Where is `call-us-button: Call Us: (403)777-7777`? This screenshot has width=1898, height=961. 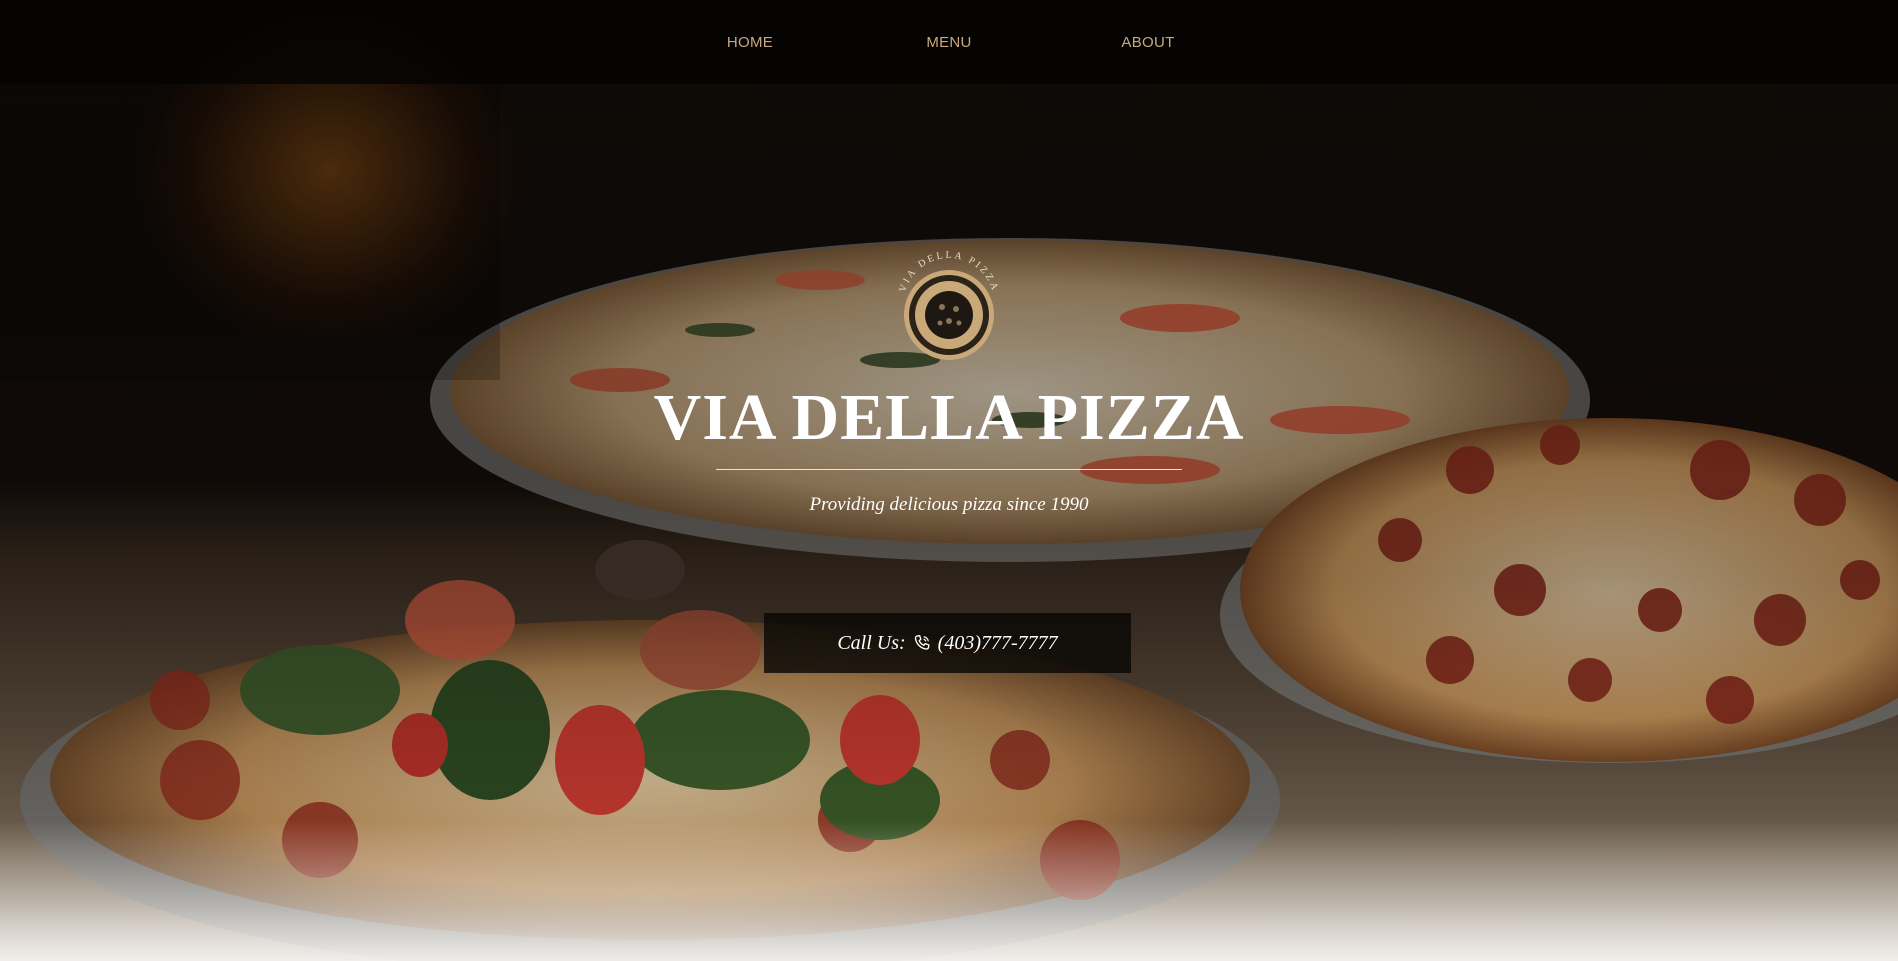
call-us-button: Call Us: (403)777-7777 is located at coordinates (947, 643).